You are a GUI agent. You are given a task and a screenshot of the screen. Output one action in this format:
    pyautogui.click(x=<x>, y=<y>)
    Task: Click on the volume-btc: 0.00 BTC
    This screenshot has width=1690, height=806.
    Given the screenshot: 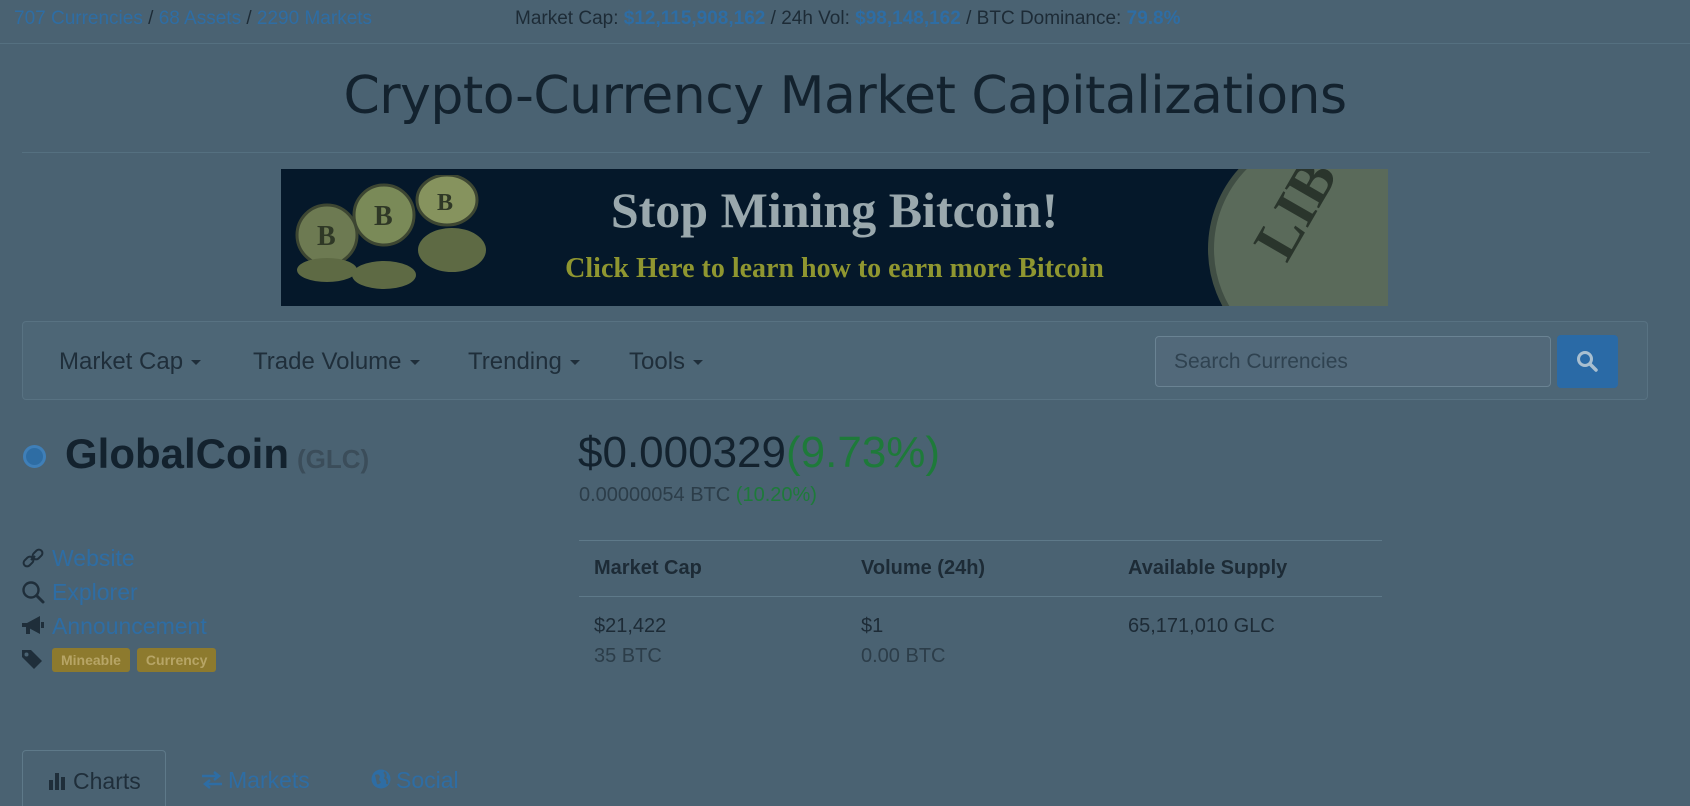 What is the action you would take?
    pyautogui.click(x=903, y=656)
    